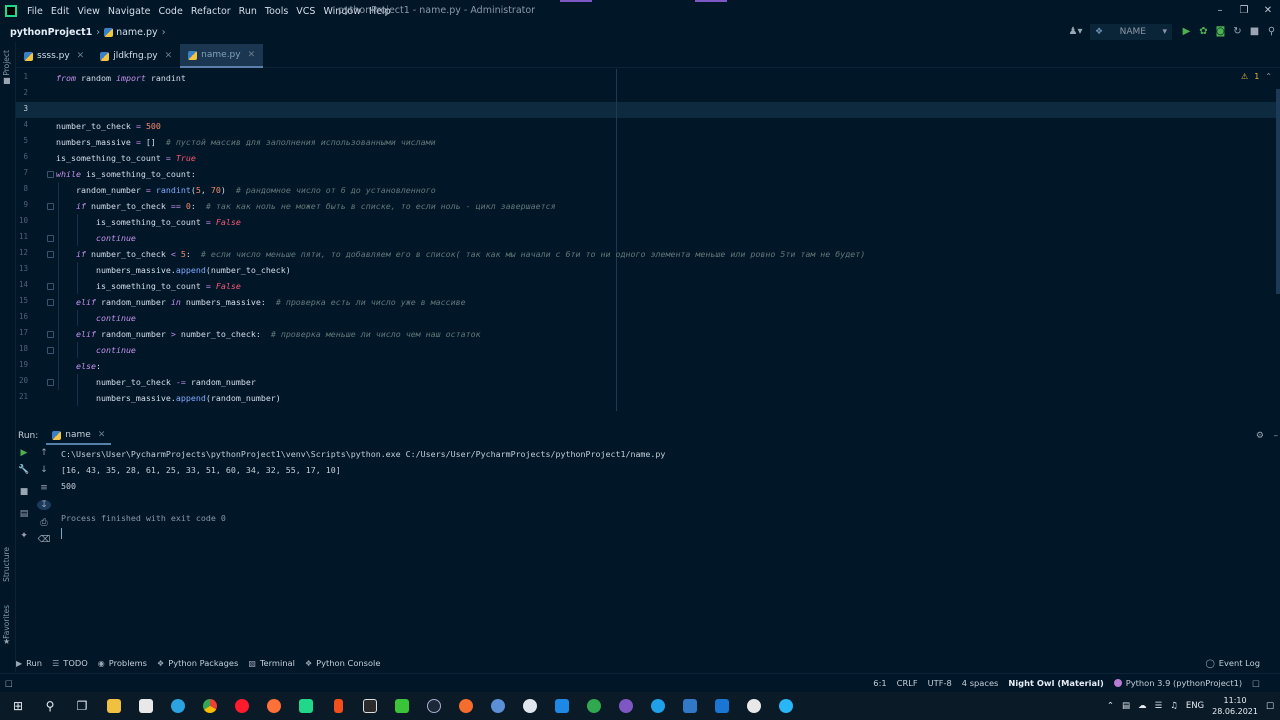 The image size is (1280, 720). What do you see at coordinates (690, 706) in the screenshot?
I see `app-settings-icon` at bounding box center [690, 706].